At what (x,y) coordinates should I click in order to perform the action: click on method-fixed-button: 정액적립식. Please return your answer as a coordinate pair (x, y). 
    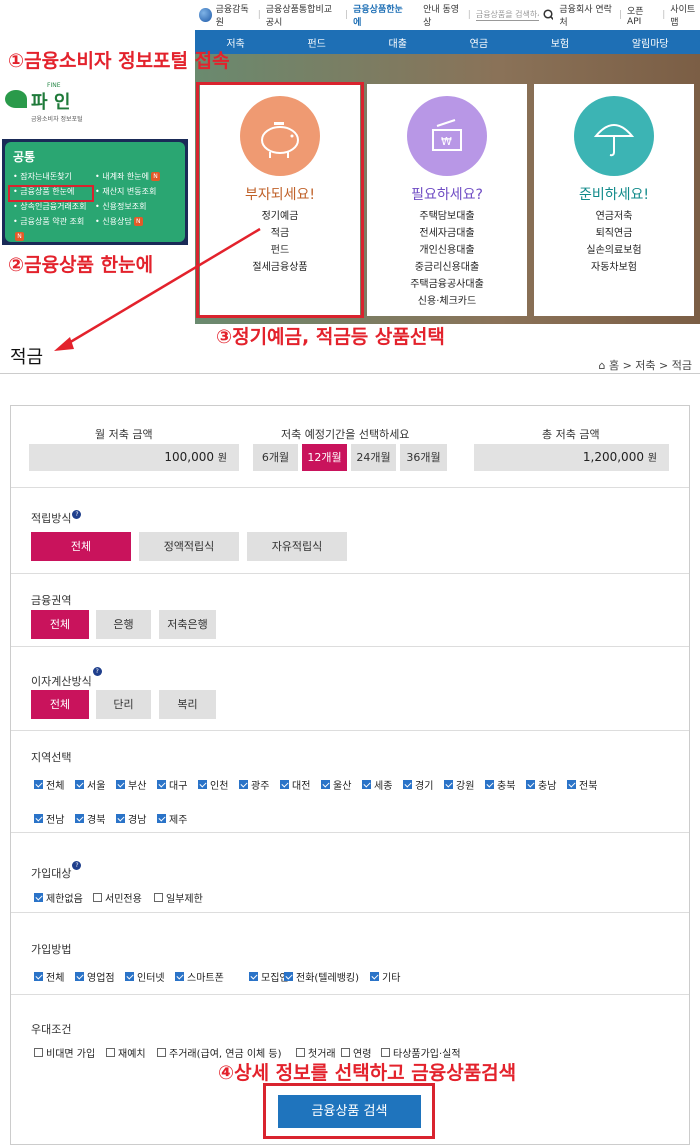
    Looking at the image, I should click on (189, 546).